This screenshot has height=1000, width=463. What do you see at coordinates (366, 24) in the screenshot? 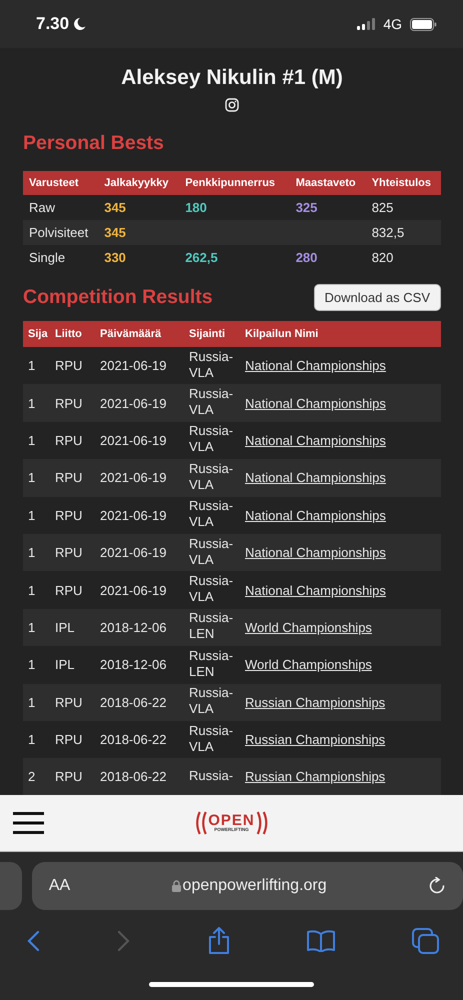
I see `signal-icon` at bounding box center [366, 24].